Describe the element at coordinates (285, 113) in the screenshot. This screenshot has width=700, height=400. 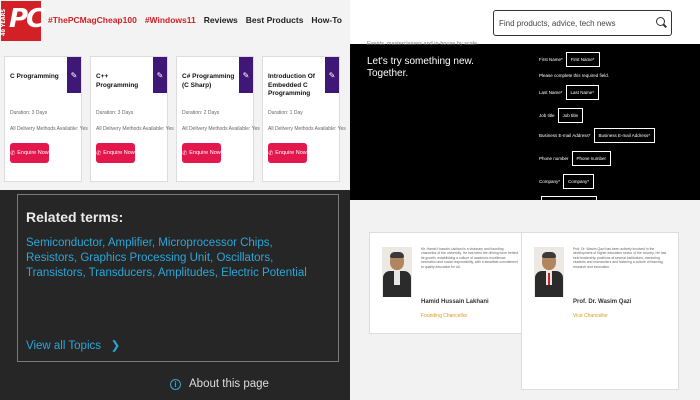
I see `course-duration: Duration: 1 Day` at that location.